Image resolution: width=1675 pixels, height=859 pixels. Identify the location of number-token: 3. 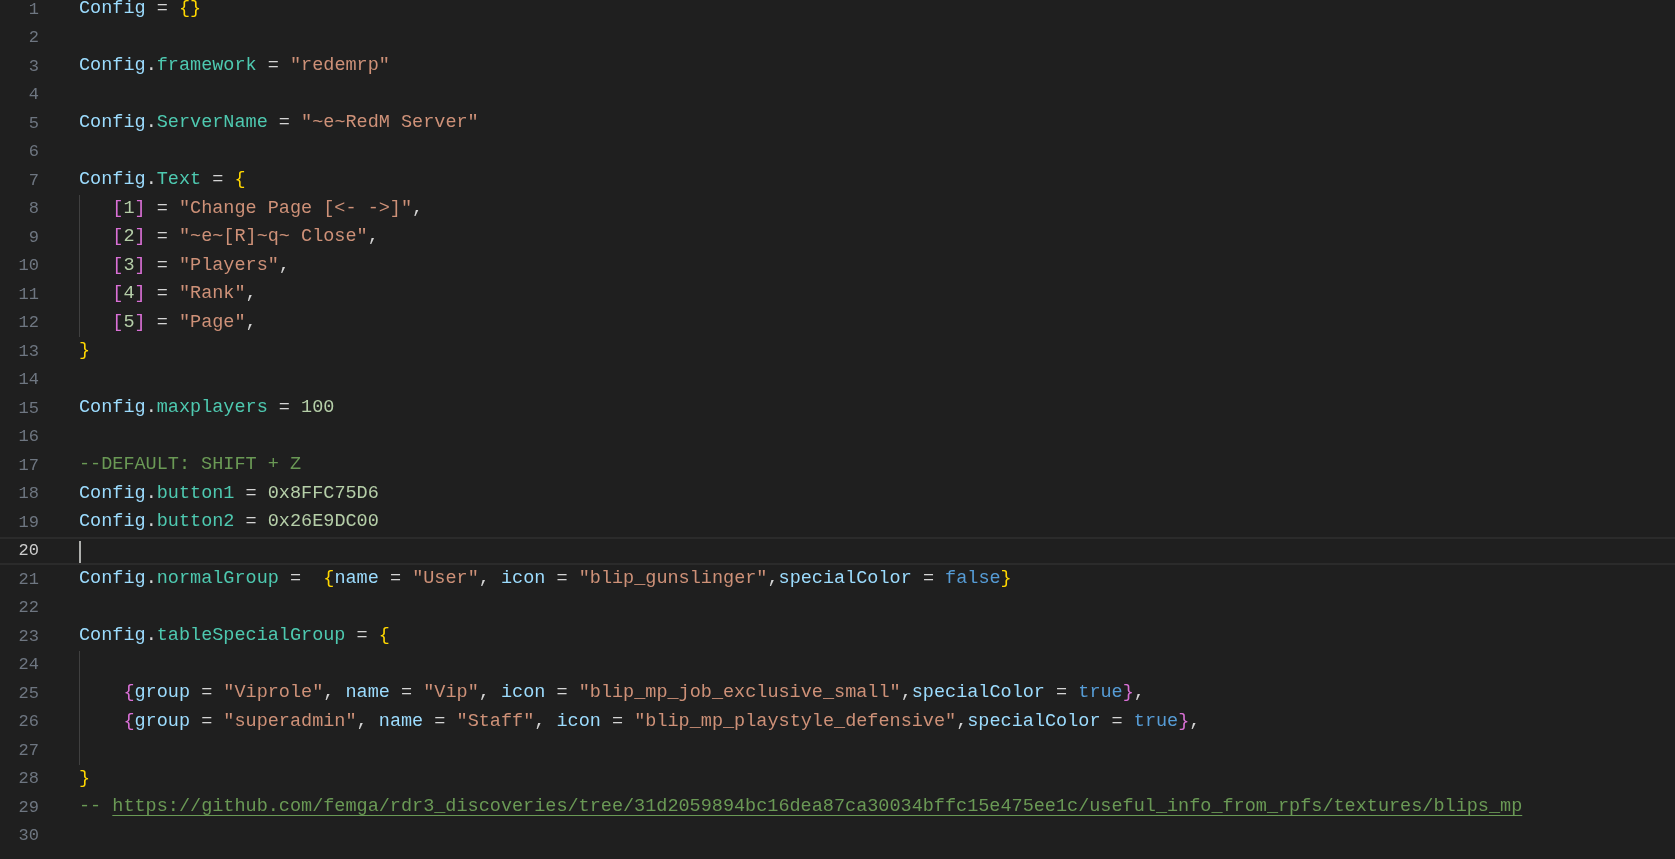
(129, 265).